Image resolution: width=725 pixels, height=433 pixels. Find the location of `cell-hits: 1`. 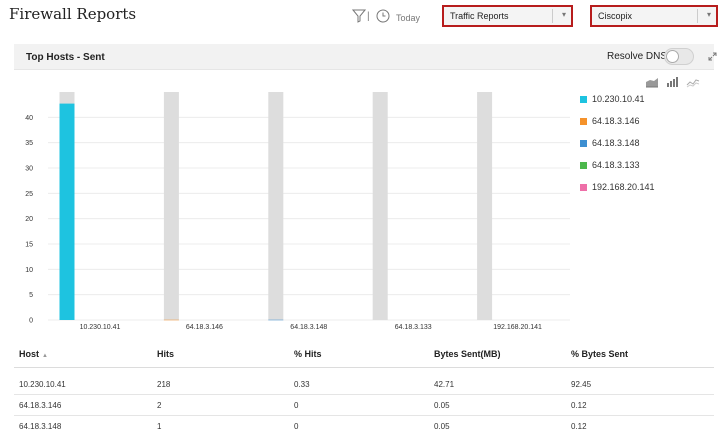

cell-hits: 1 is located at coordinates (159, 426).